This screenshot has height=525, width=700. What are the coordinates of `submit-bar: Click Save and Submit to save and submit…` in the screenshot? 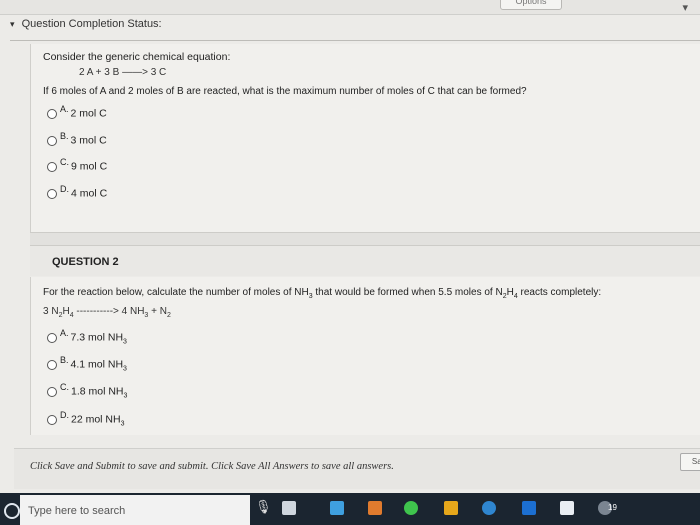 It's located at (357, 468).